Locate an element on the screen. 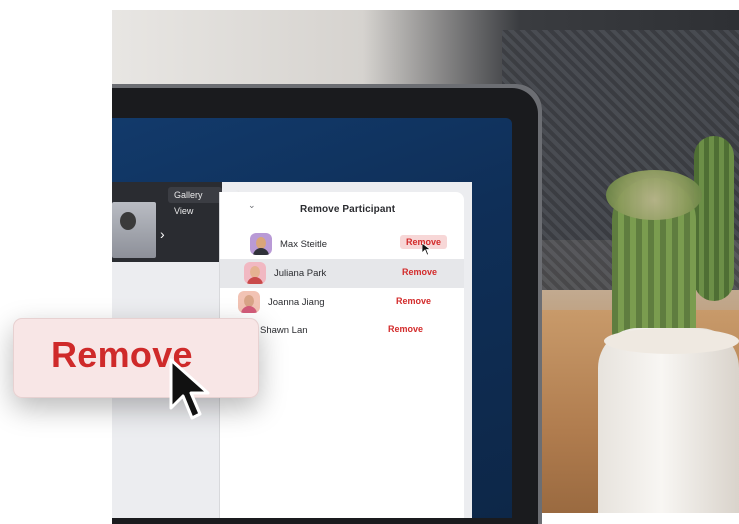  video-strip: › Gallery View ⤢ is located at coordinates (175, 222).